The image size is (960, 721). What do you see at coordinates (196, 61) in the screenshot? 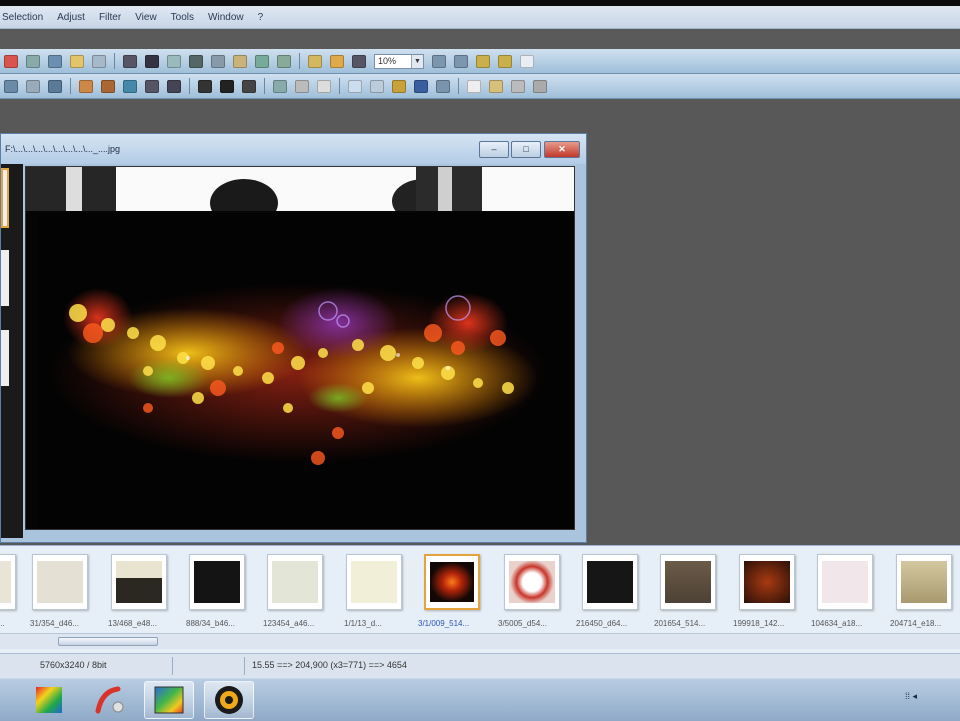
I see `paste-icon` at bounding box center [196, 61].